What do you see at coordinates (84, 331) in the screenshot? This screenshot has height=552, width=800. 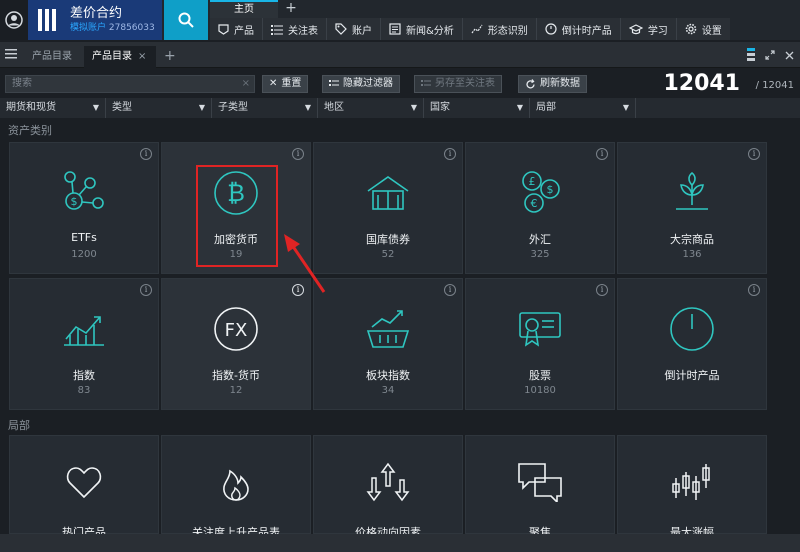 I see `index-icon` at bounding box center [84, 331].